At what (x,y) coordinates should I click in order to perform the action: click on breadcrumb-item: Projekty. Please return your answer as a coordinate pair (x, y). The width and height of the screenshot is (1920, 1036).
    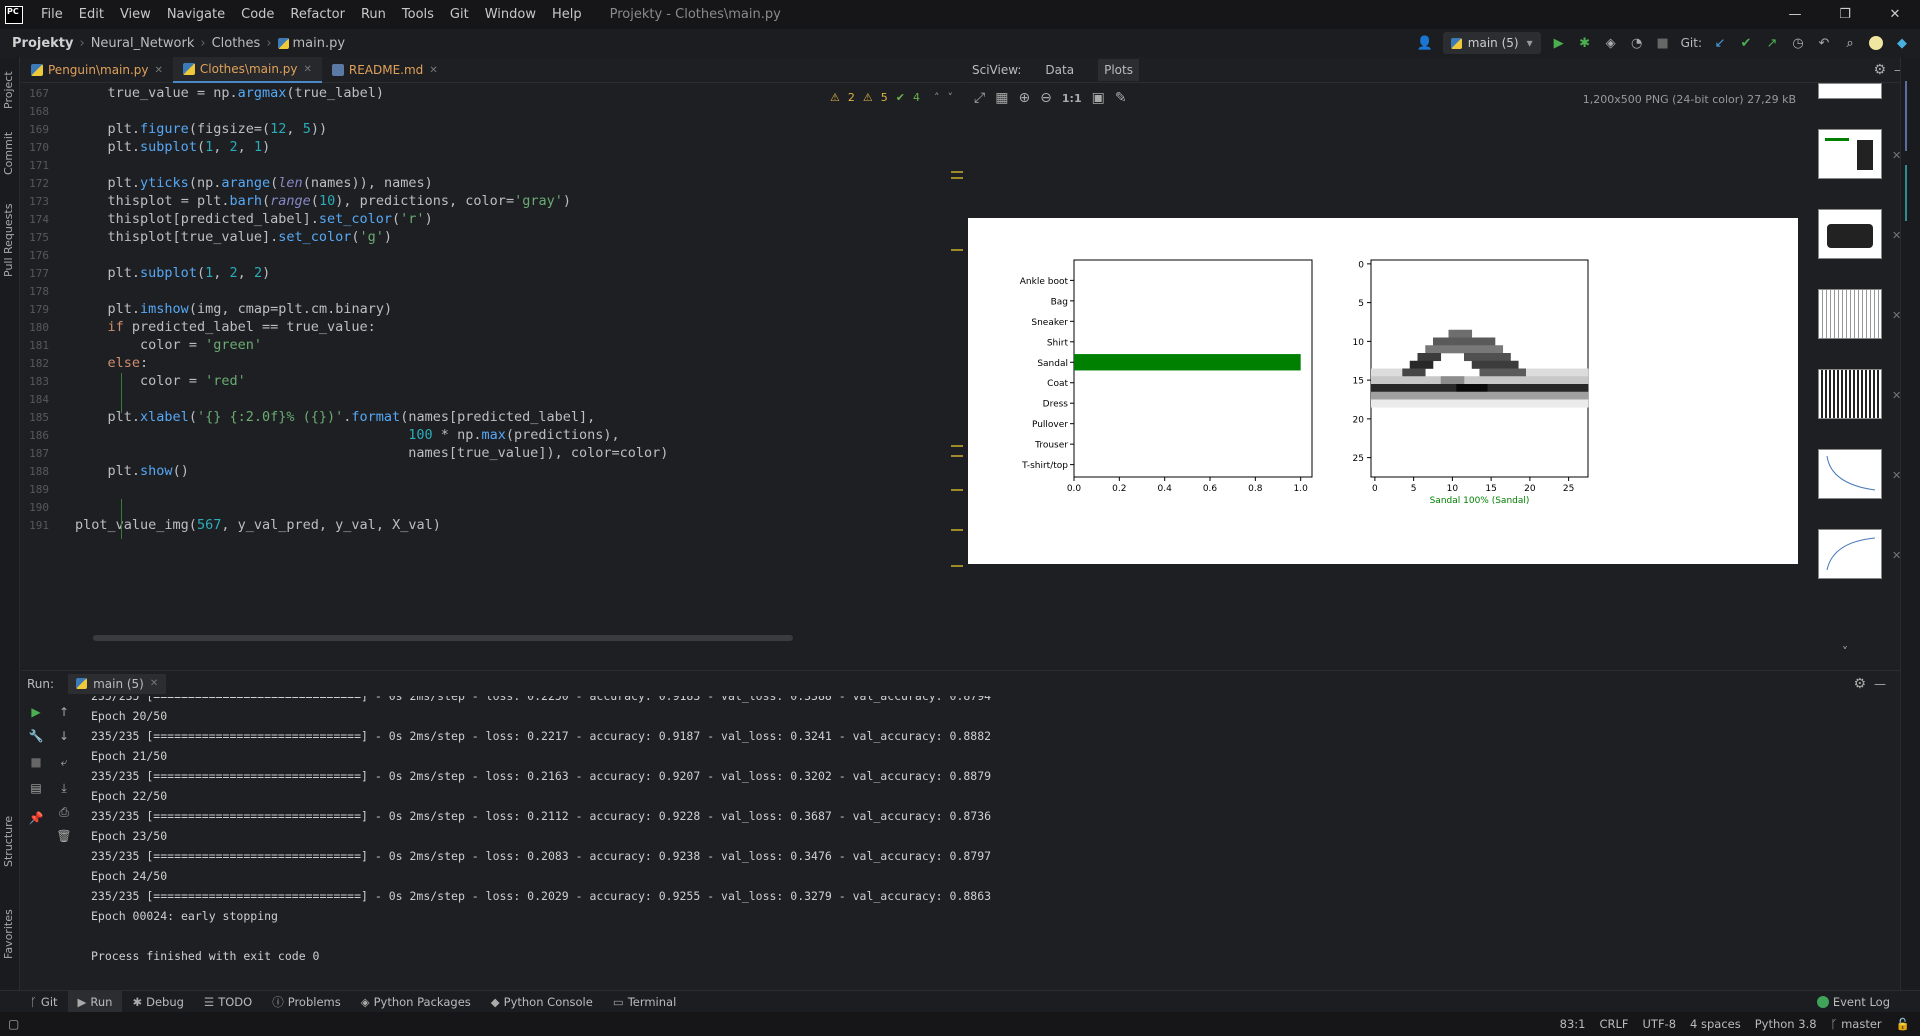
    Looking at the image, I should click on (42, 43).